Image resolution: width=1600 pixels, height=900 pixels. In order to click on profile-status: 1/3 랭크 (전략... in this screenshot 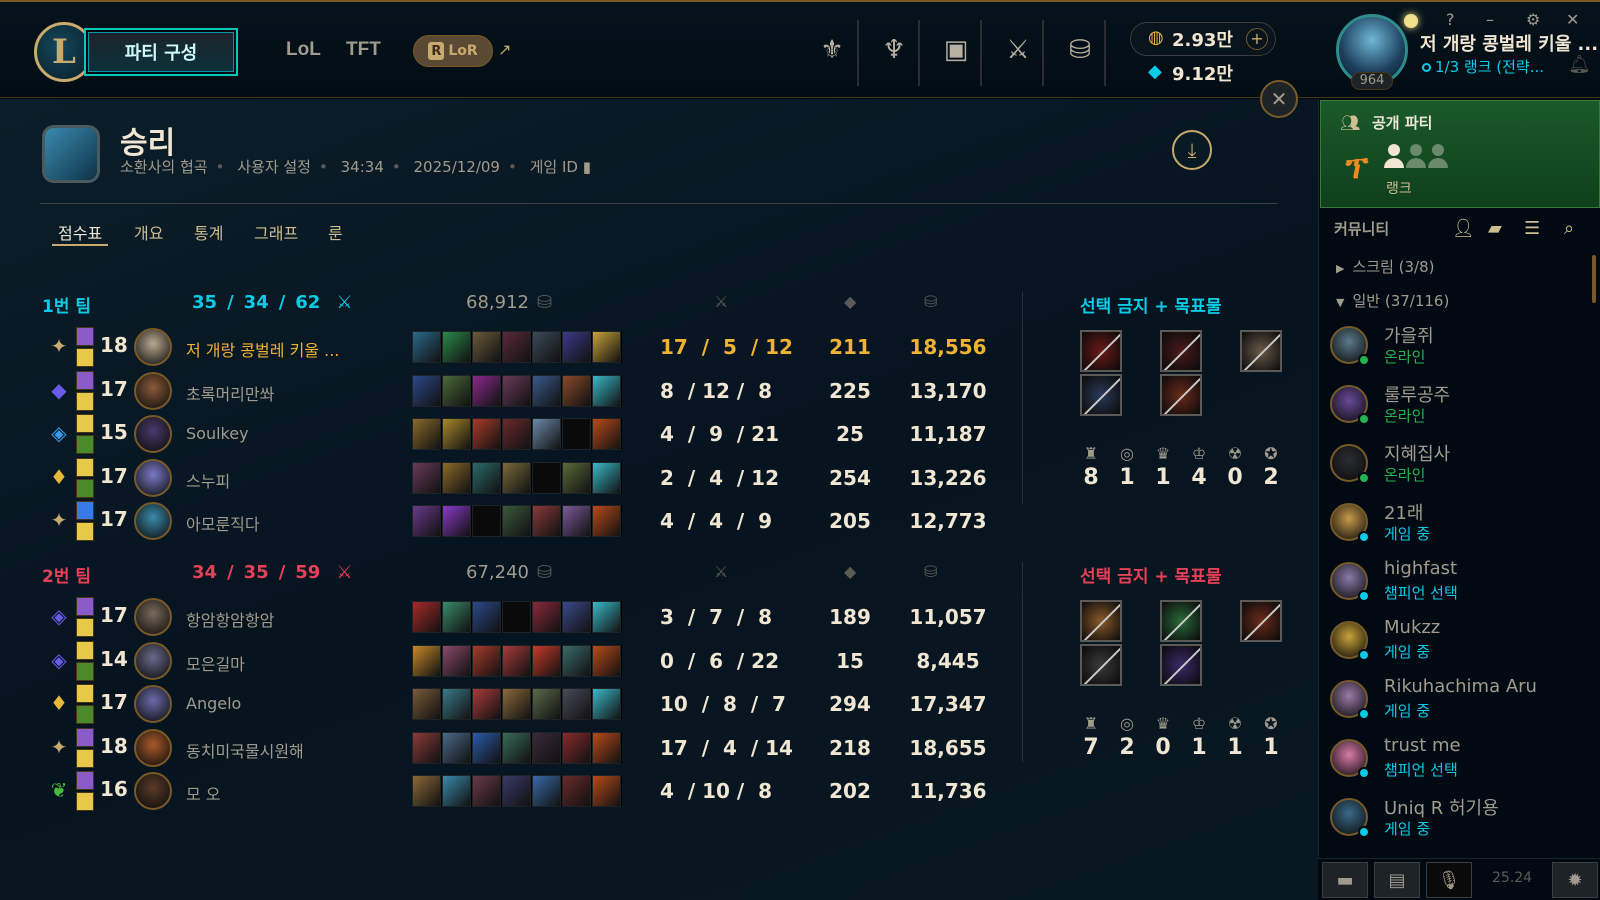, I will do `click(1483, 66)`.